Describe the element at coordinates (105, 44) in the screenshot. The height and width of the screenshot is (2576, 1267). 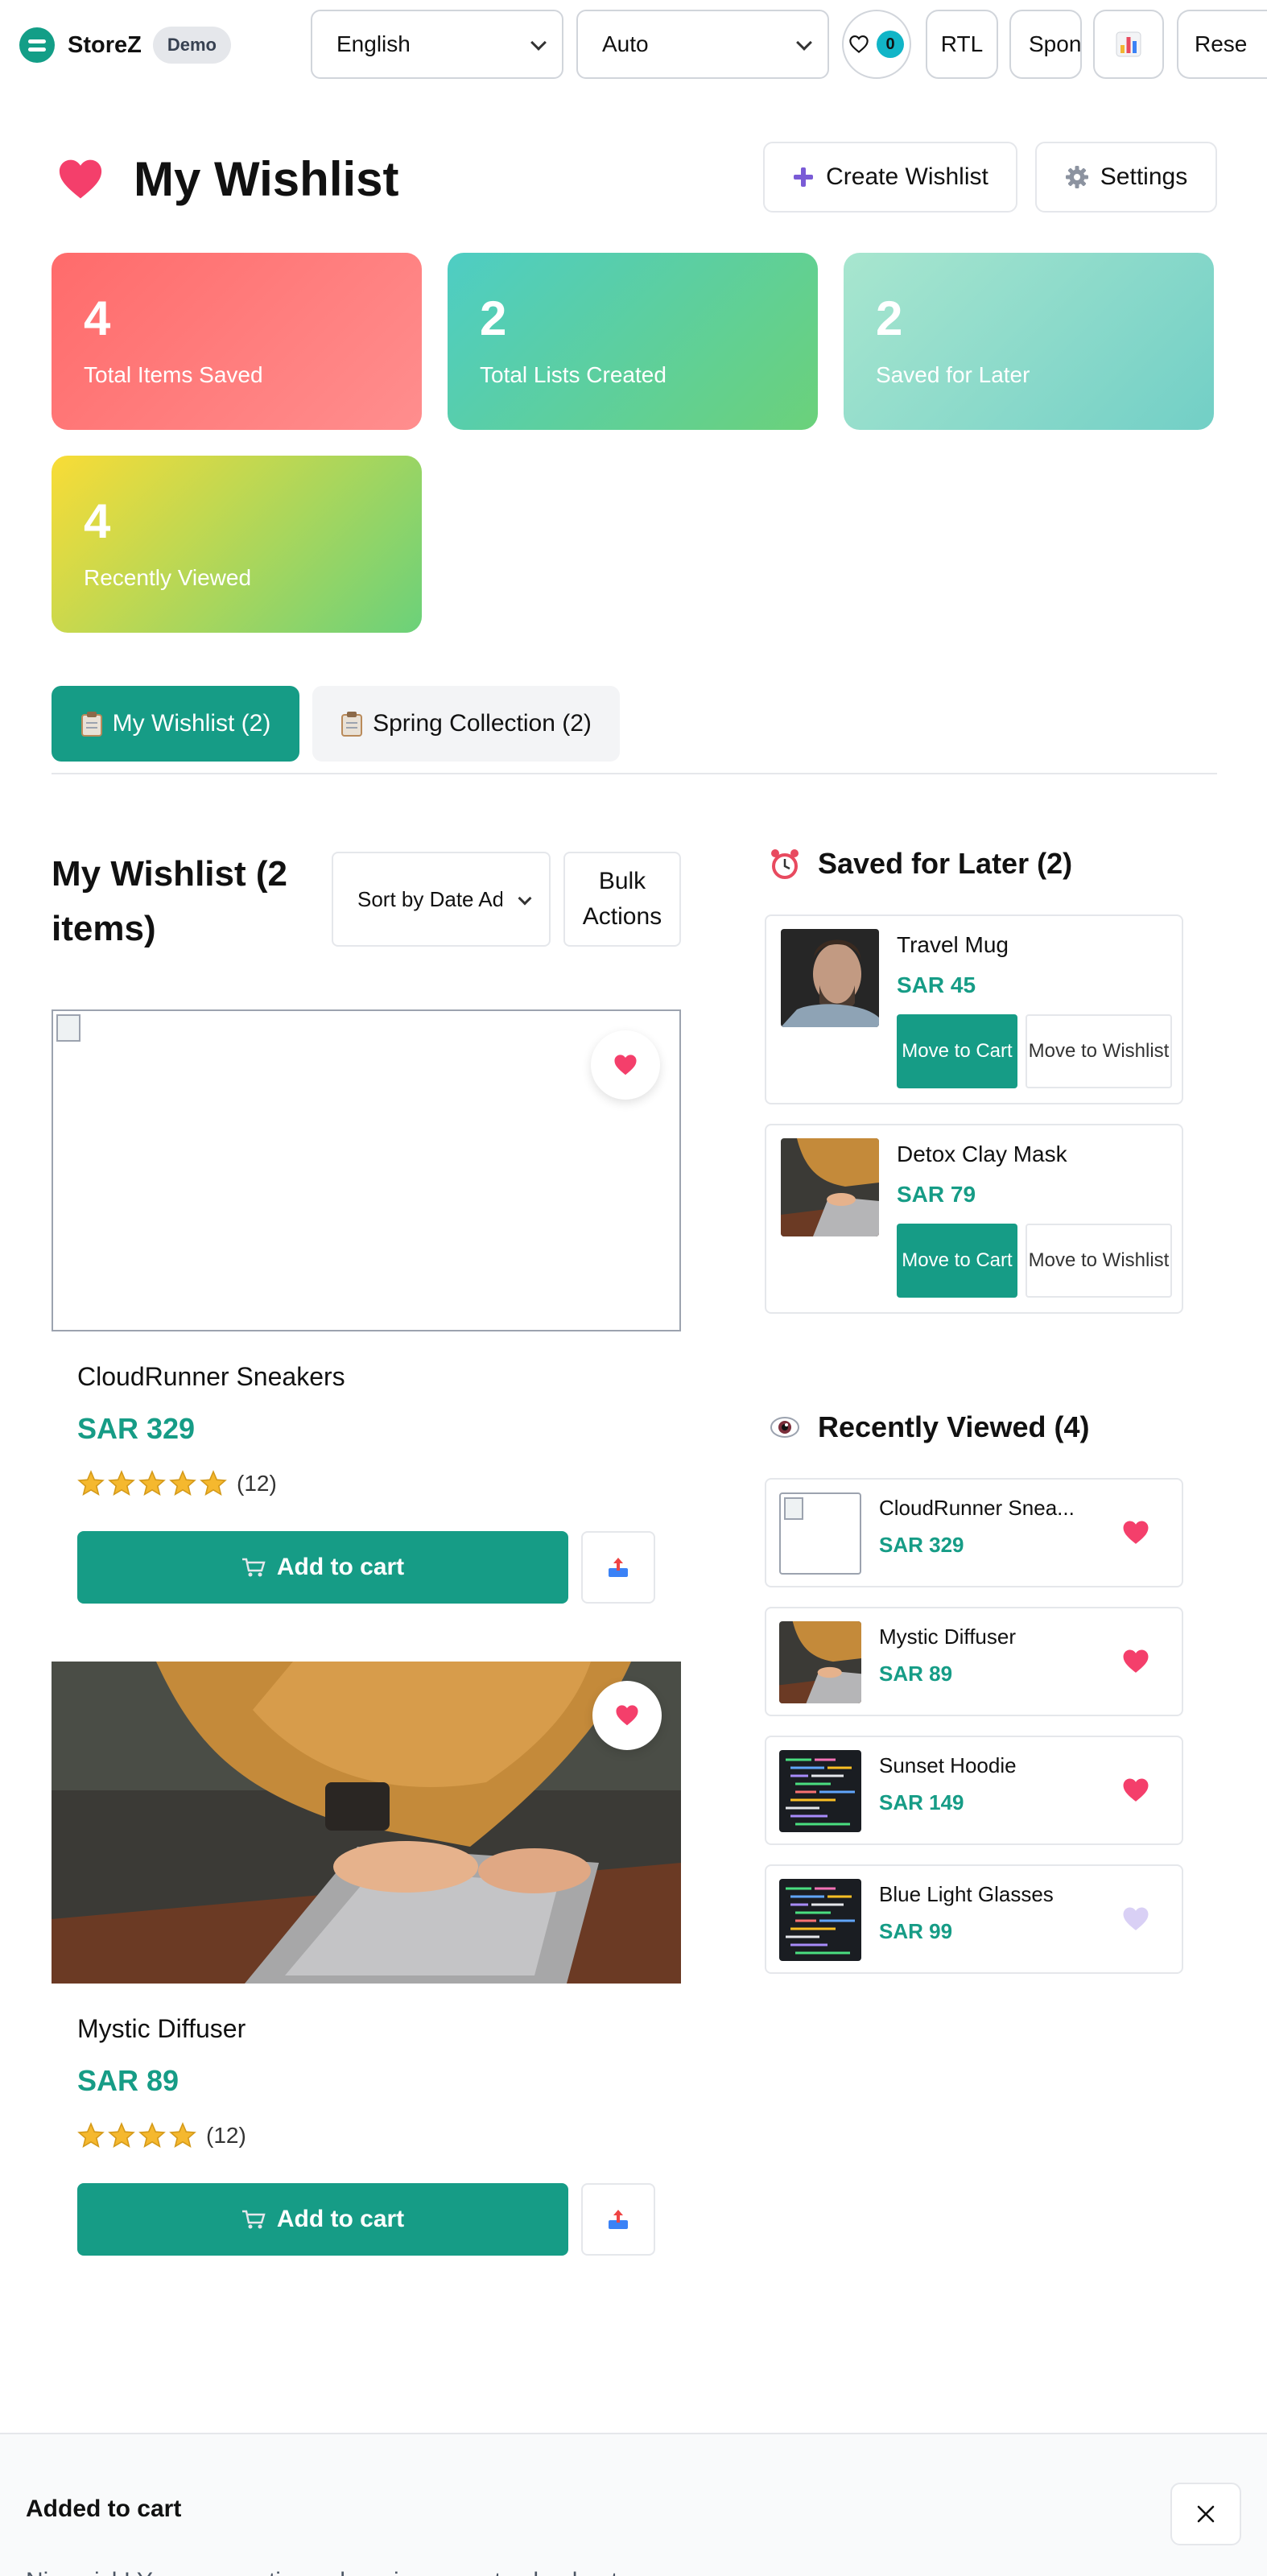
I see `brand-name: StoreZ` at that location.